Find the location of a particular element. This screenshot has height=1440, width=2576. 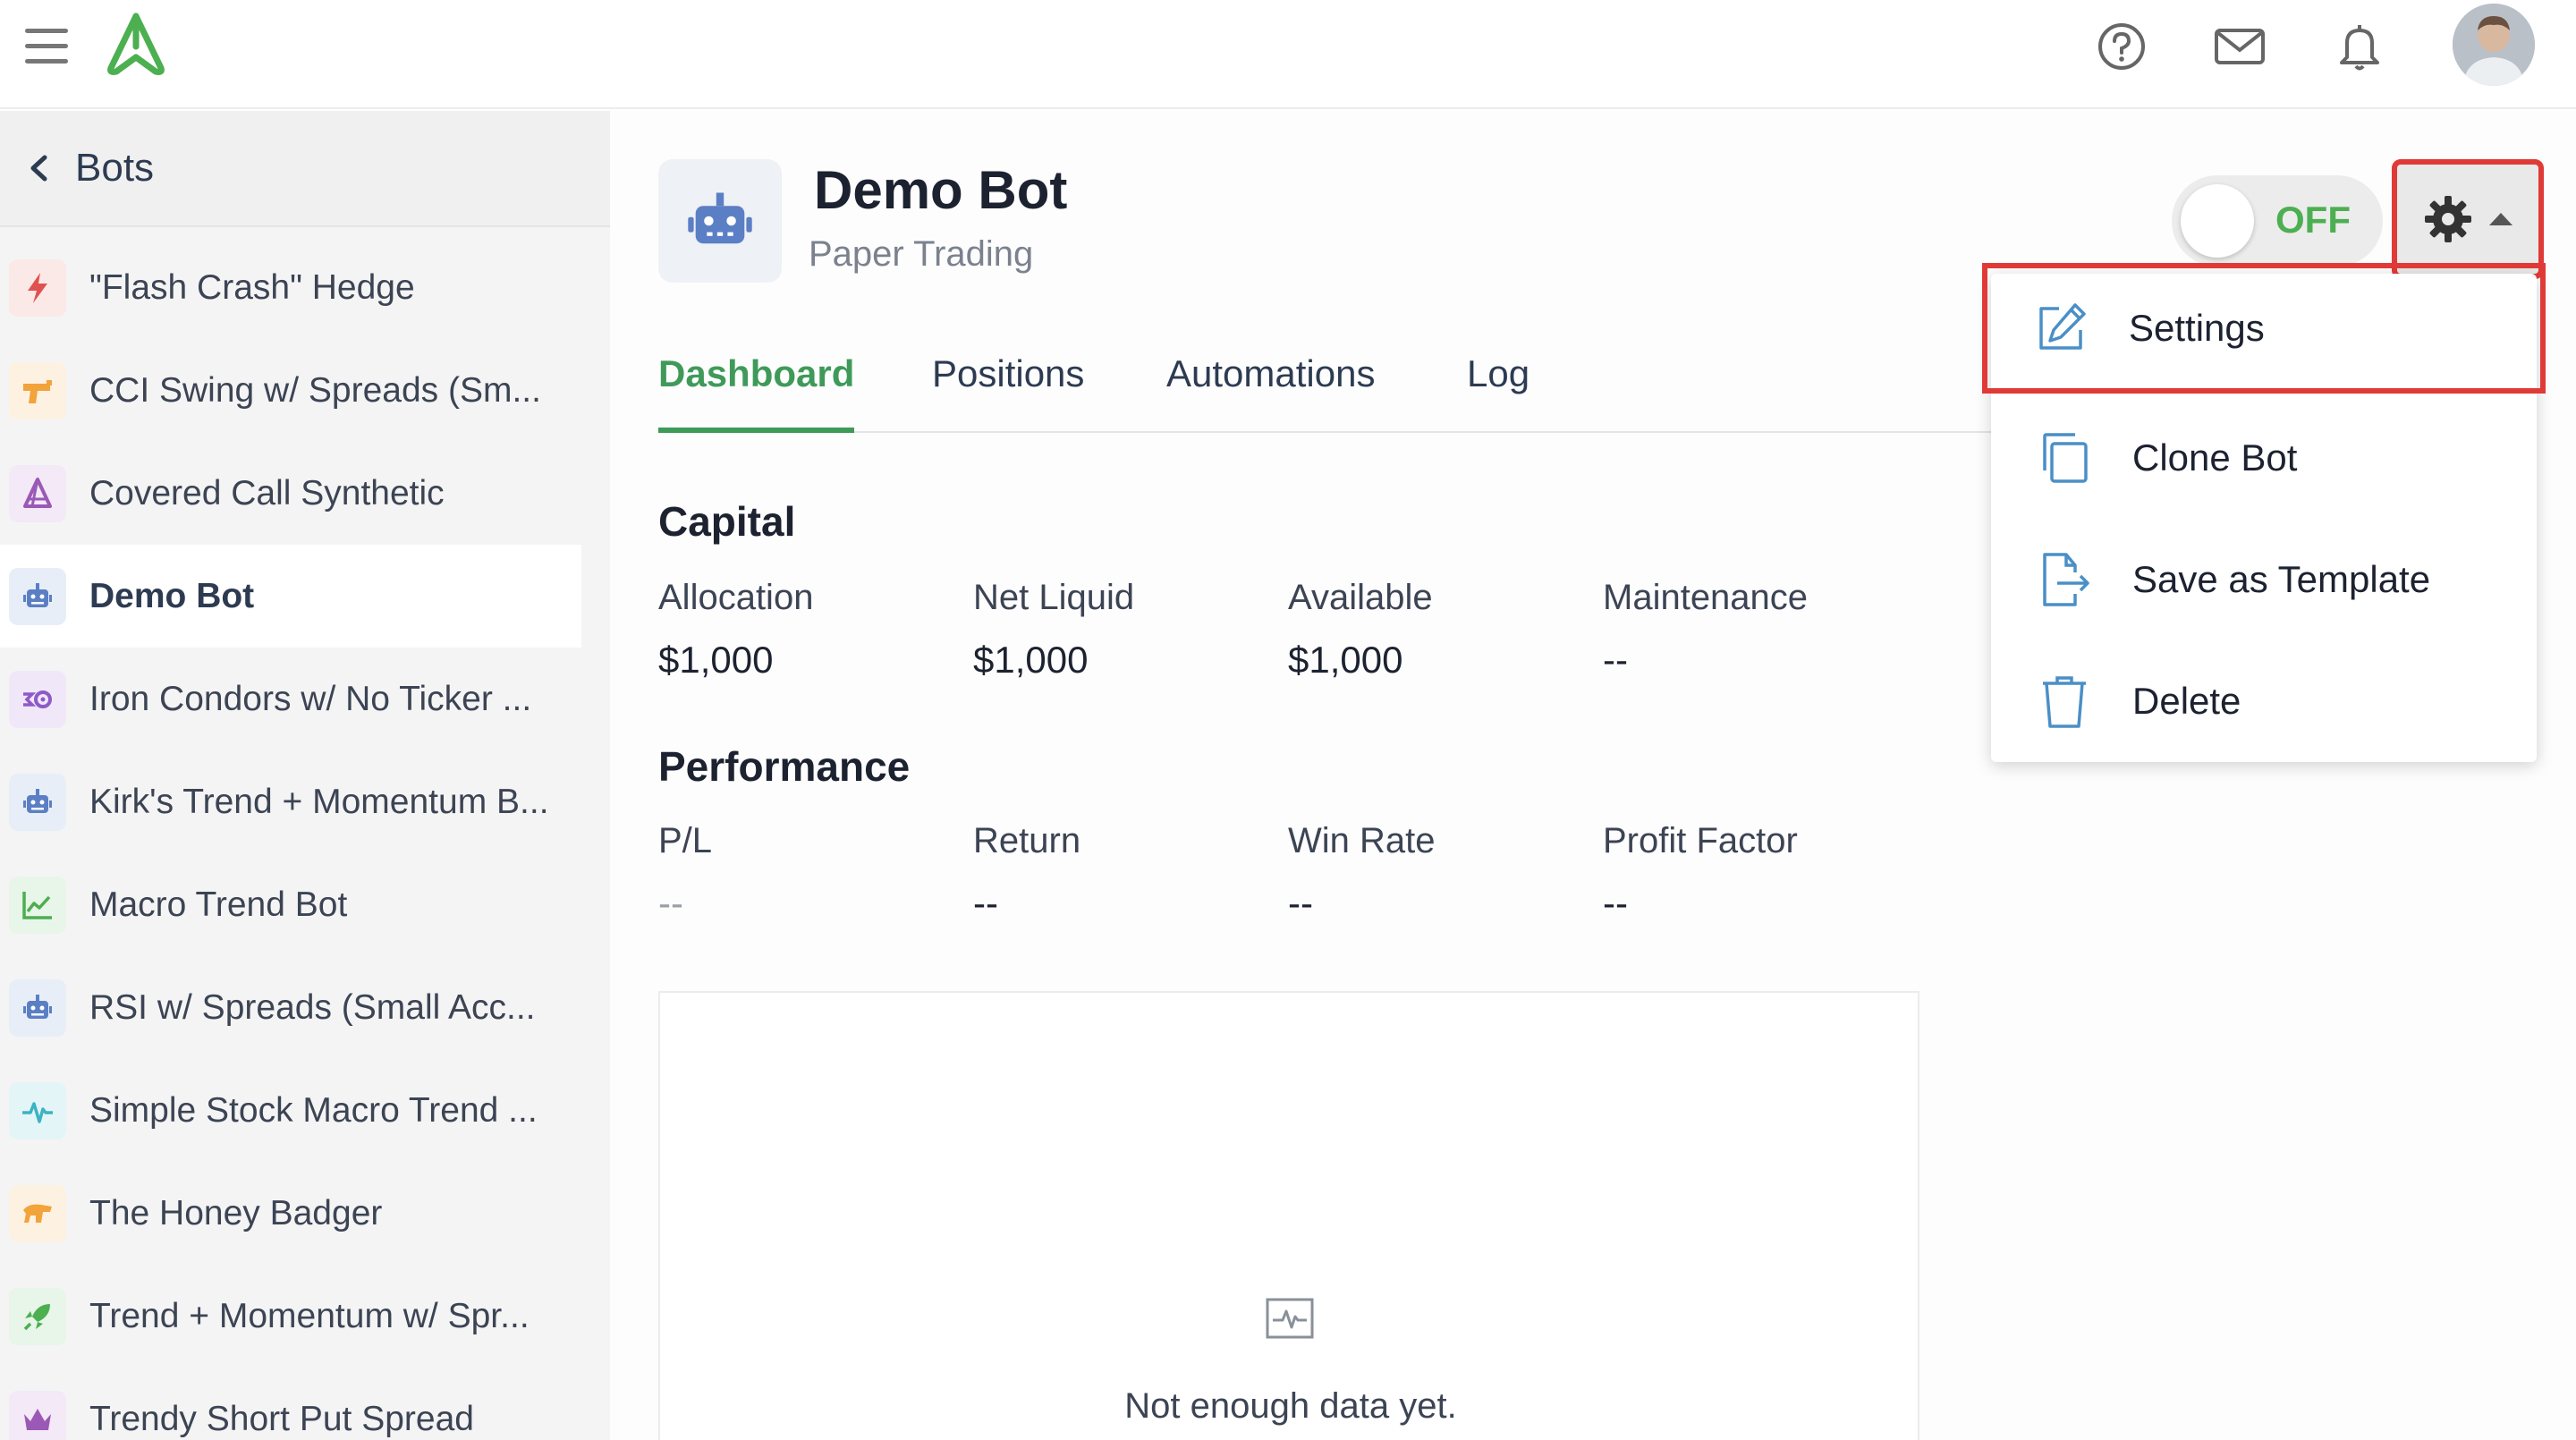

chart-empty-icon is located at coordinates (1290, 1318).